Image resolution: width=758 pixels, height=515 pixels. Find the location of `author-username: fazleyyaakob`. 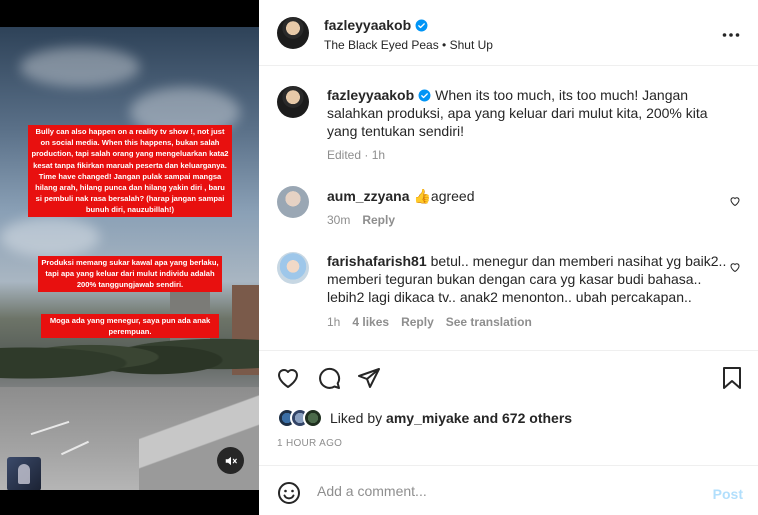

author-username: fazleyyaakob is located at coordinates (367, 25).